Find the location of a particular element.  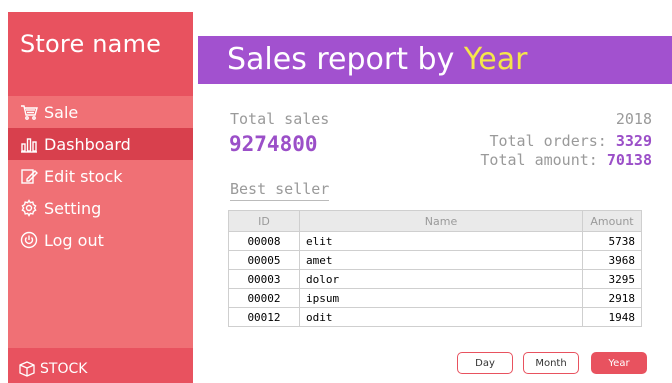

footer-label: STOCK is located at coordinates (64, 369).